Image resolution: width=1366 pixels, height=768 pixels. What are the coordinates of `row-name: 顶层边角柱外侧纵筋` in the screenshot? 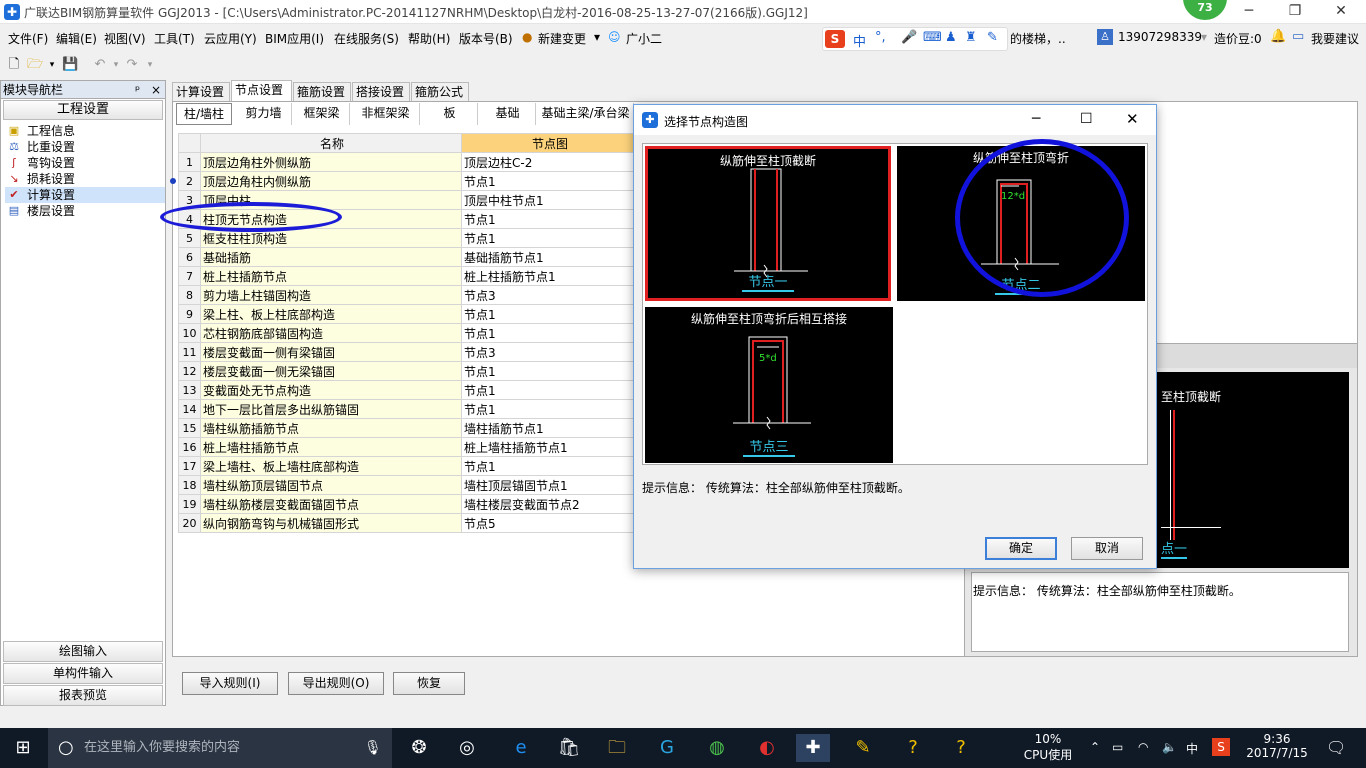 It's located at (331, 162).